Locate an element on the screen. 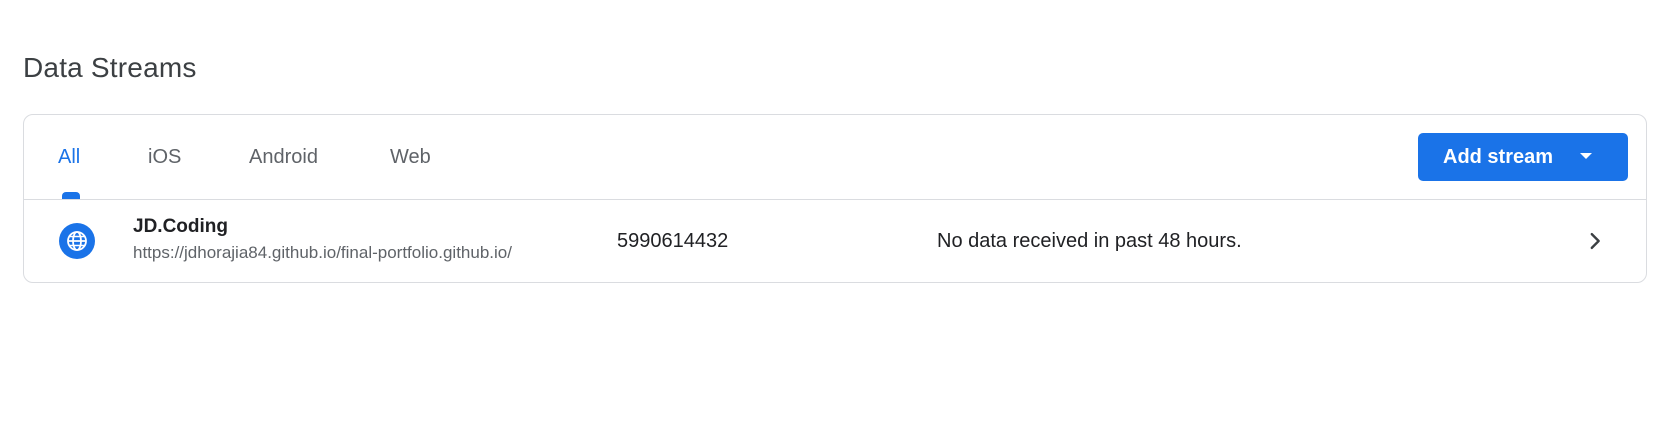  add-stream-button: Add stream is located at coordinates (1523, 157).